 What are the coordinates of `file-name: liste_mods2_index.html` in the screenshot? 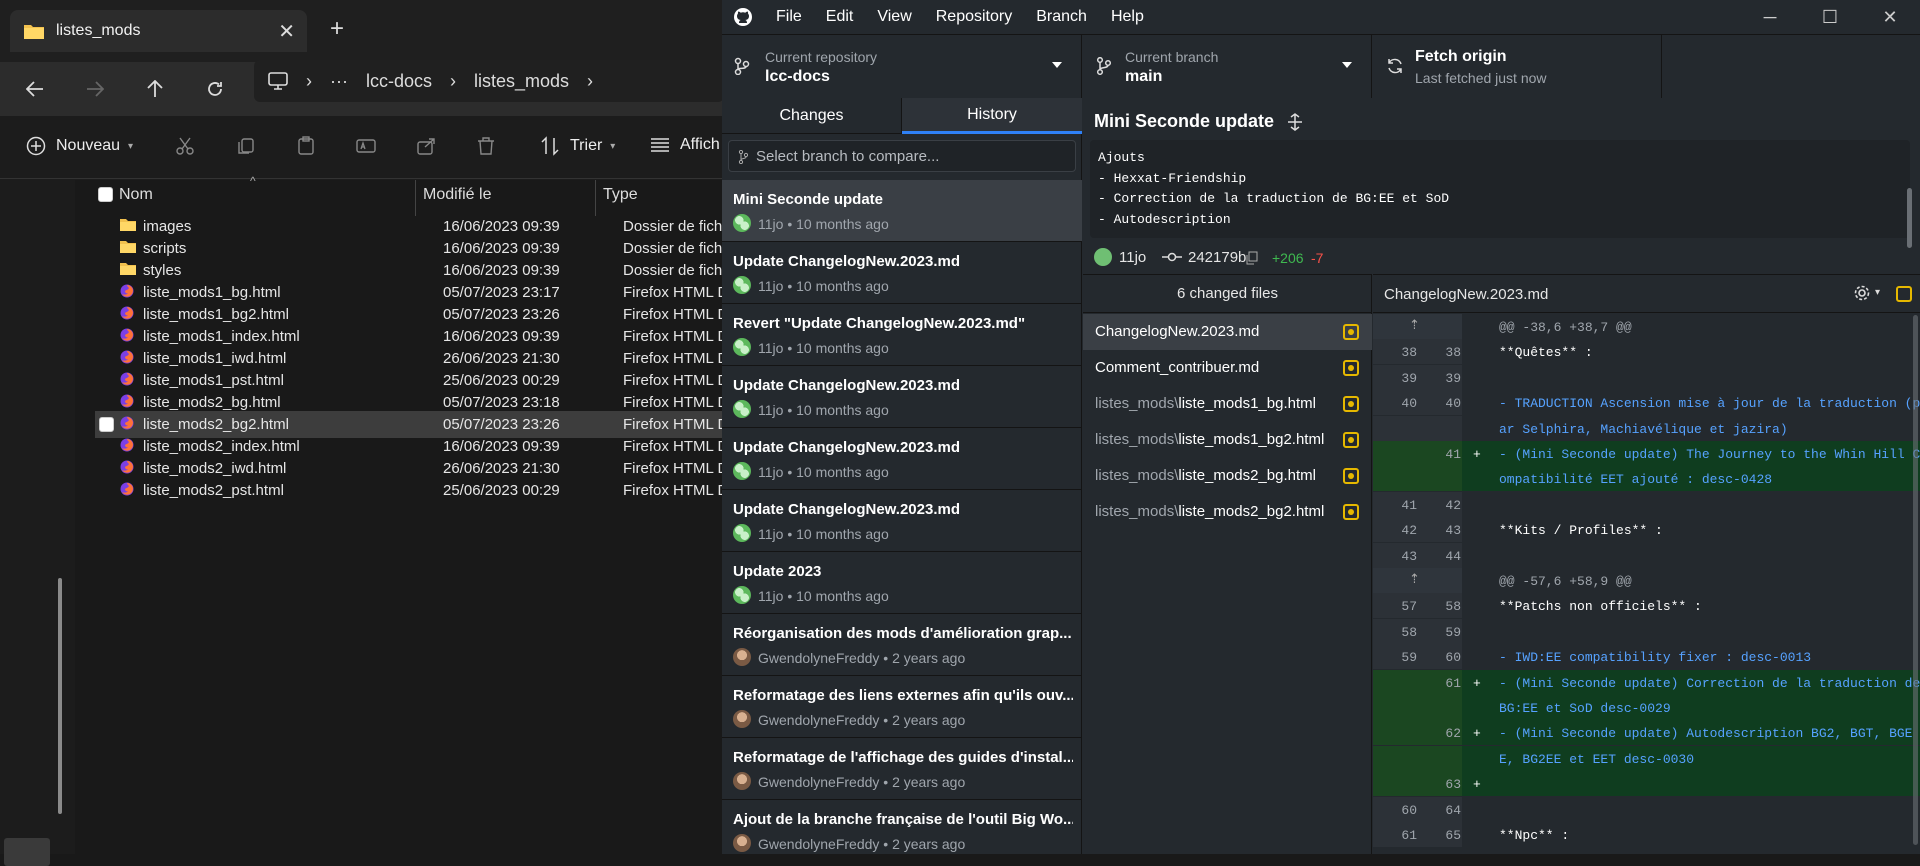 It's located at (221, 446).